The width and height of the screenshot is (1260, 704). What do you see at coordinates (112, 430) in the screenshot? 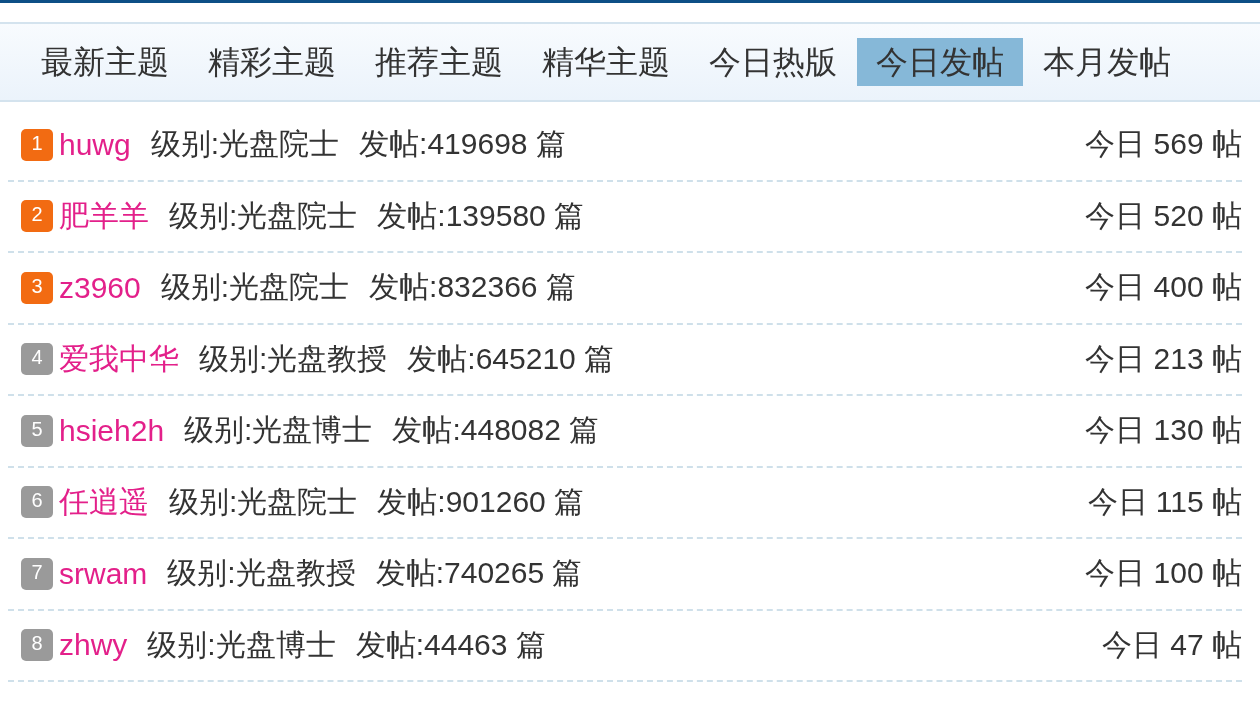
I see `username-link: hsieh2h` at bounding box center [112, 430].